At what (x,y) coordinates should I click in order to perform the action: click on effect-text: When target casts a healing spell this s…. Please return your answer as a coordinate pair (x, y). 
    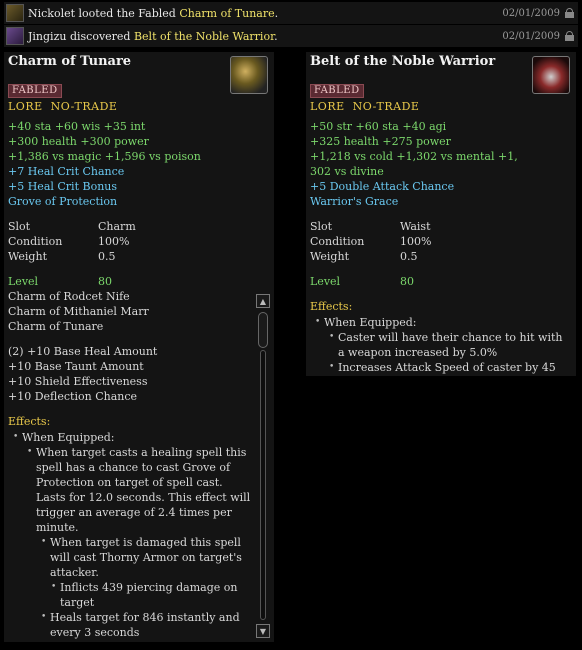
    Looking at the image, I should click on (139, 490).